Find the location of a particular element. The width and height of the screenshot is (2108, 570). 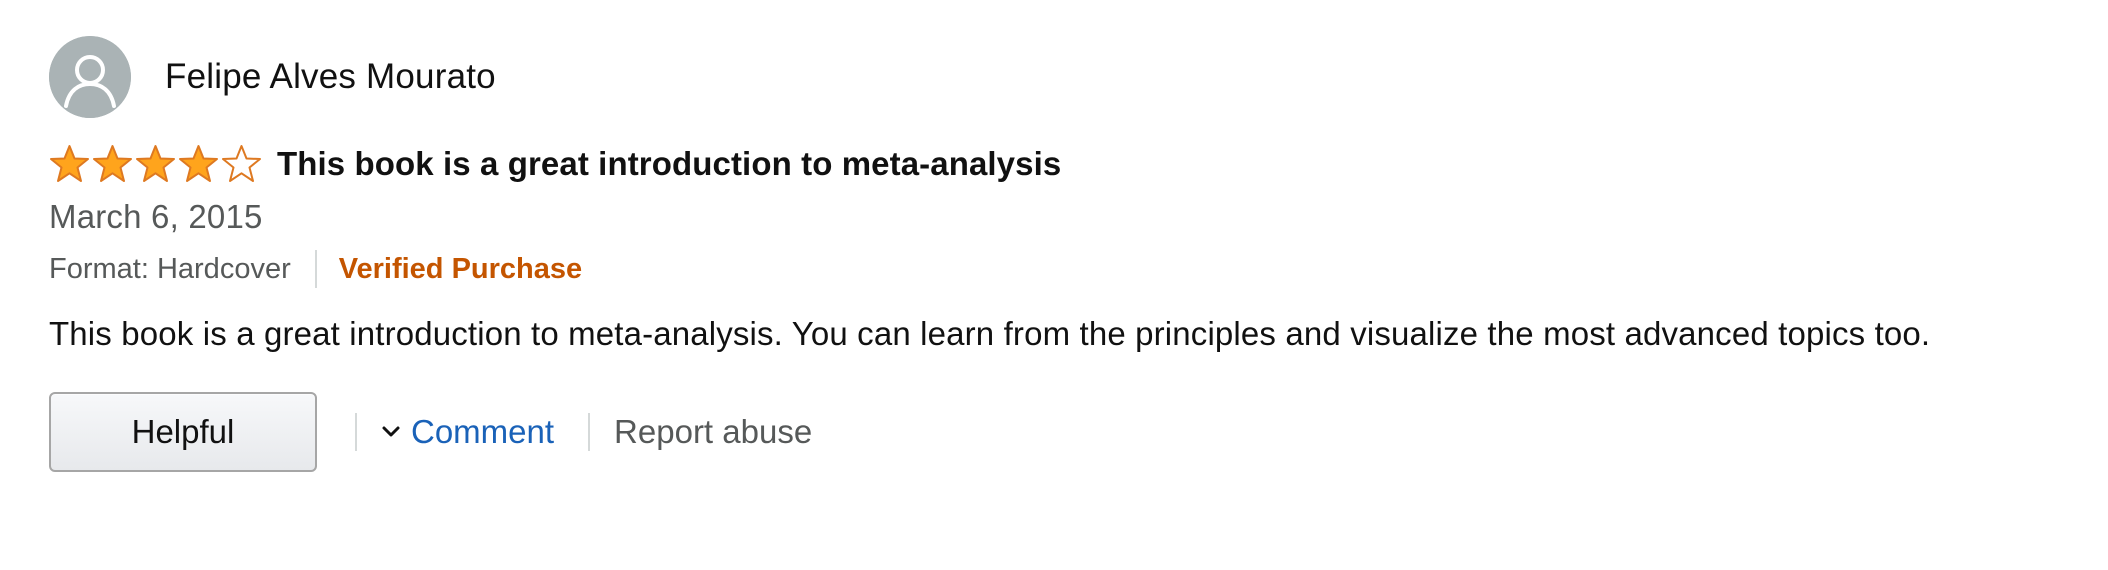

reviewer-profile: Felipe Alves Mourato is located at coordinates (1049, 77).